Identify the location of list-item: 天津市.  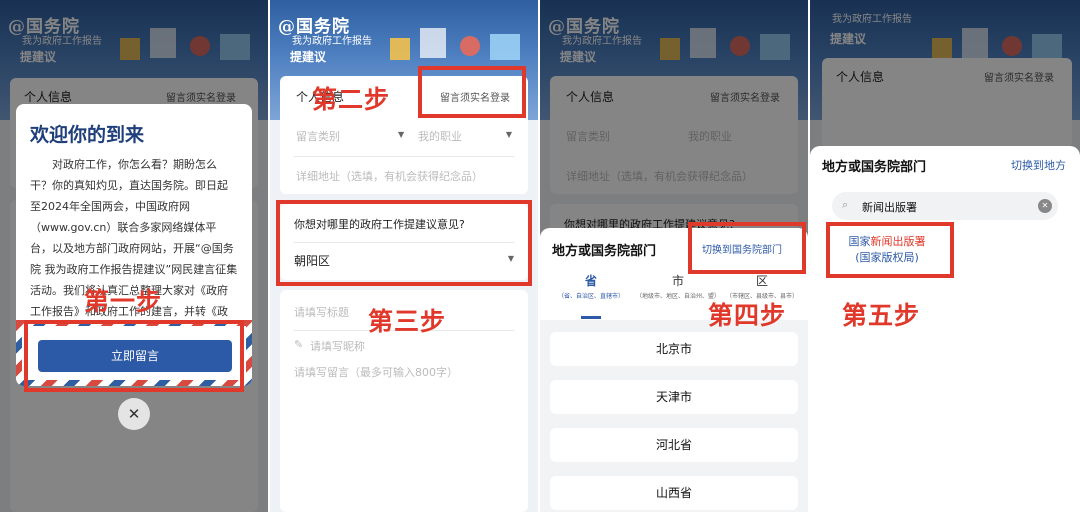
(674, 397).